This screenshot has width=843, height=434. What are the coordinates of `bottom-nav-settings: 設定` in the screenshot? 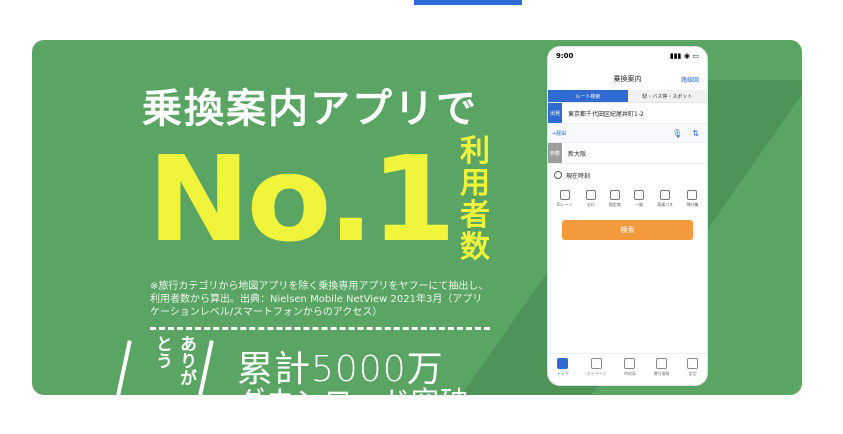 It's located at (693, 367).